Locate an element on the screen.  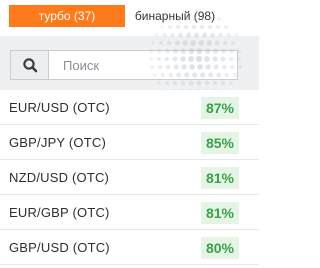
search-box is located at coordinates (124, 65).